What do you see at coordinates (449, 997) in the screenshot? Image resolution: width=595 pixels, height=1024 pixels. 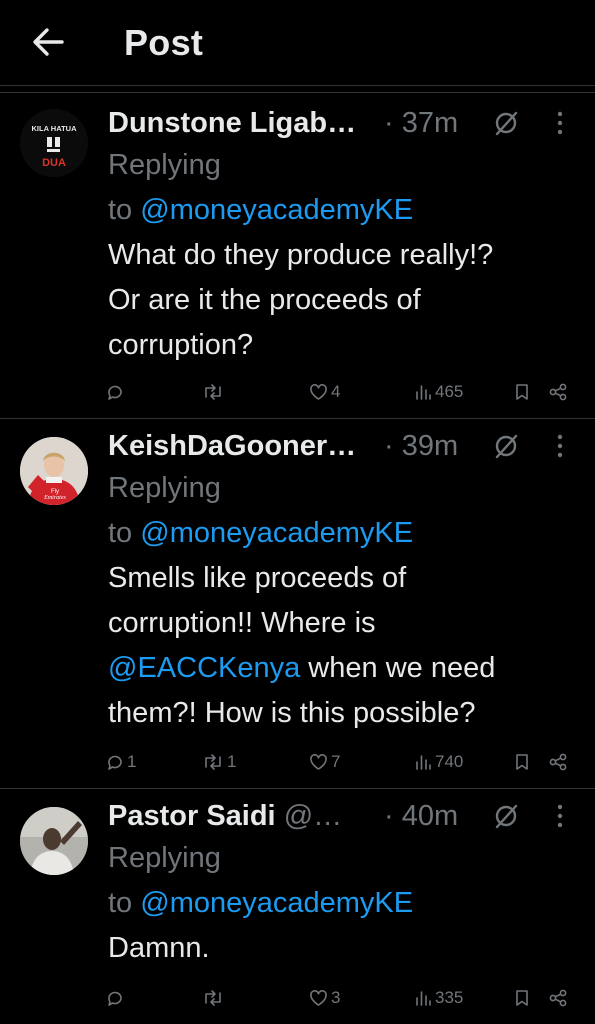 I see `view-count: 335` at bounding box center [449, 997].